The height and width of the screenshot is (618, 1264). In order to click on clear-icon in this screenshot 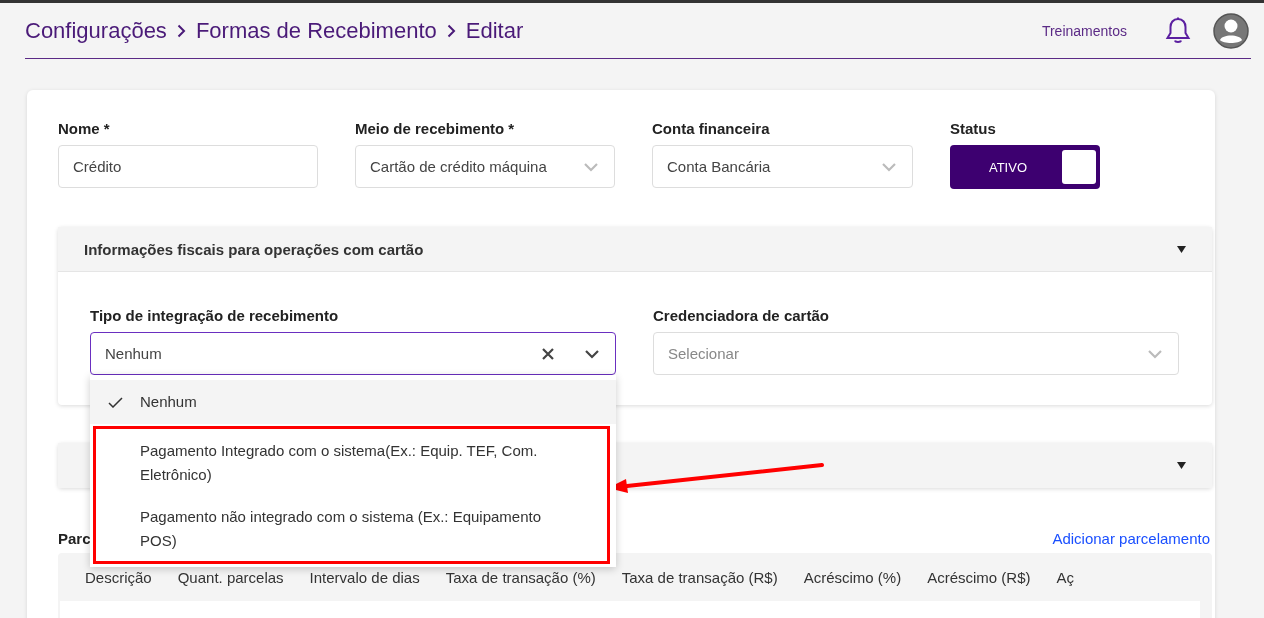, I will do `click(548, 353)`.